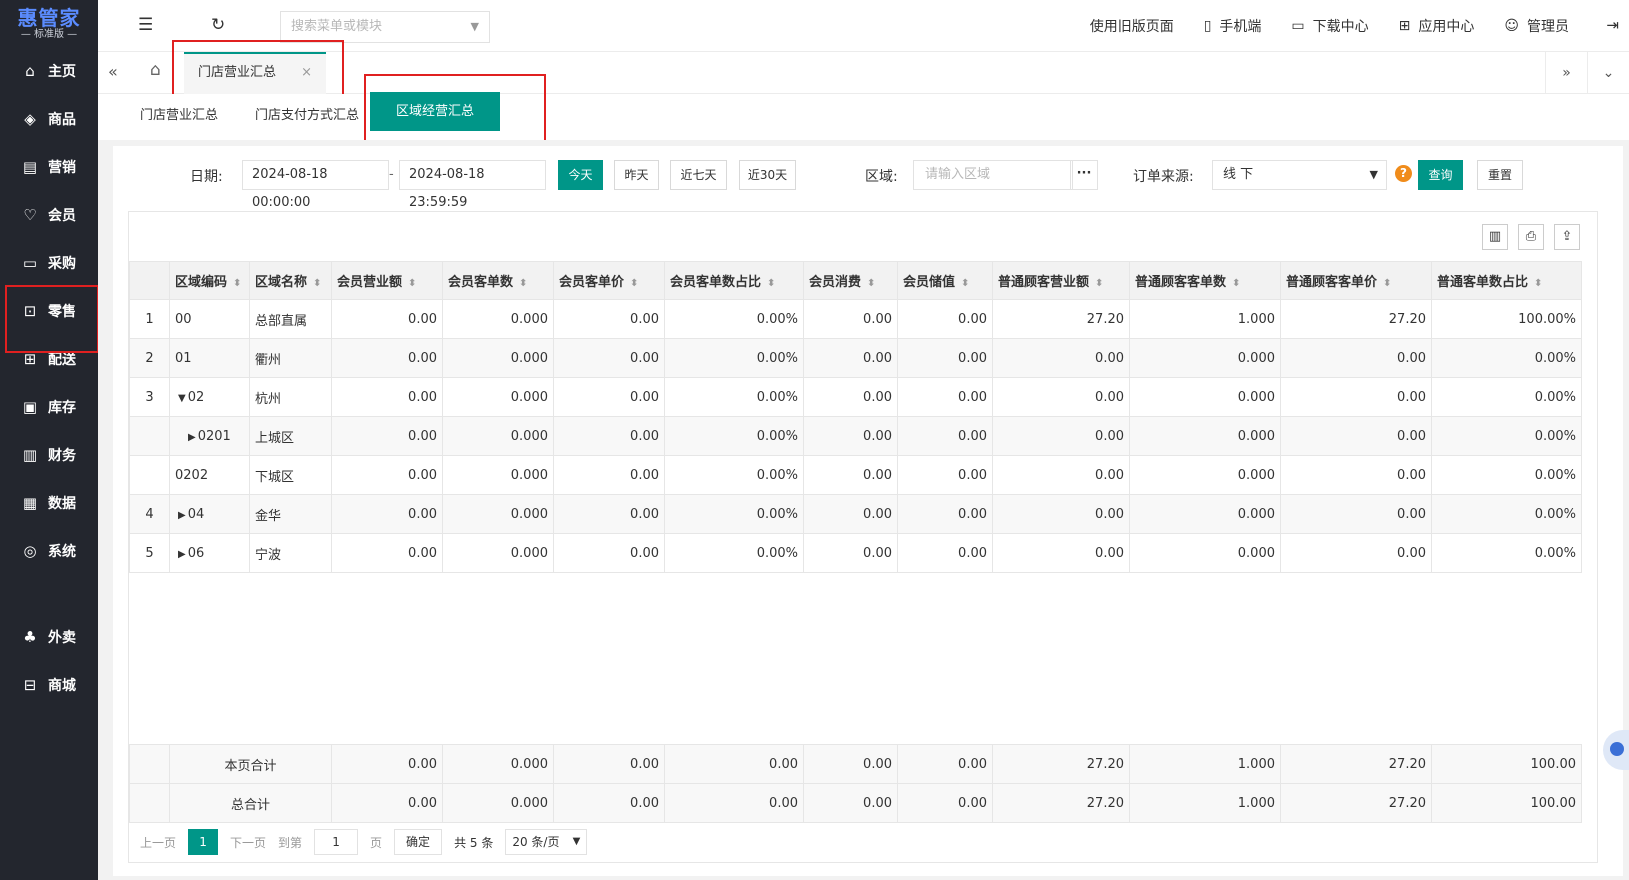  Describe the element at coordinates (179, 113) in the screenshot. I see `subtab-store-business-summary: 门店营业汇总` at that location.